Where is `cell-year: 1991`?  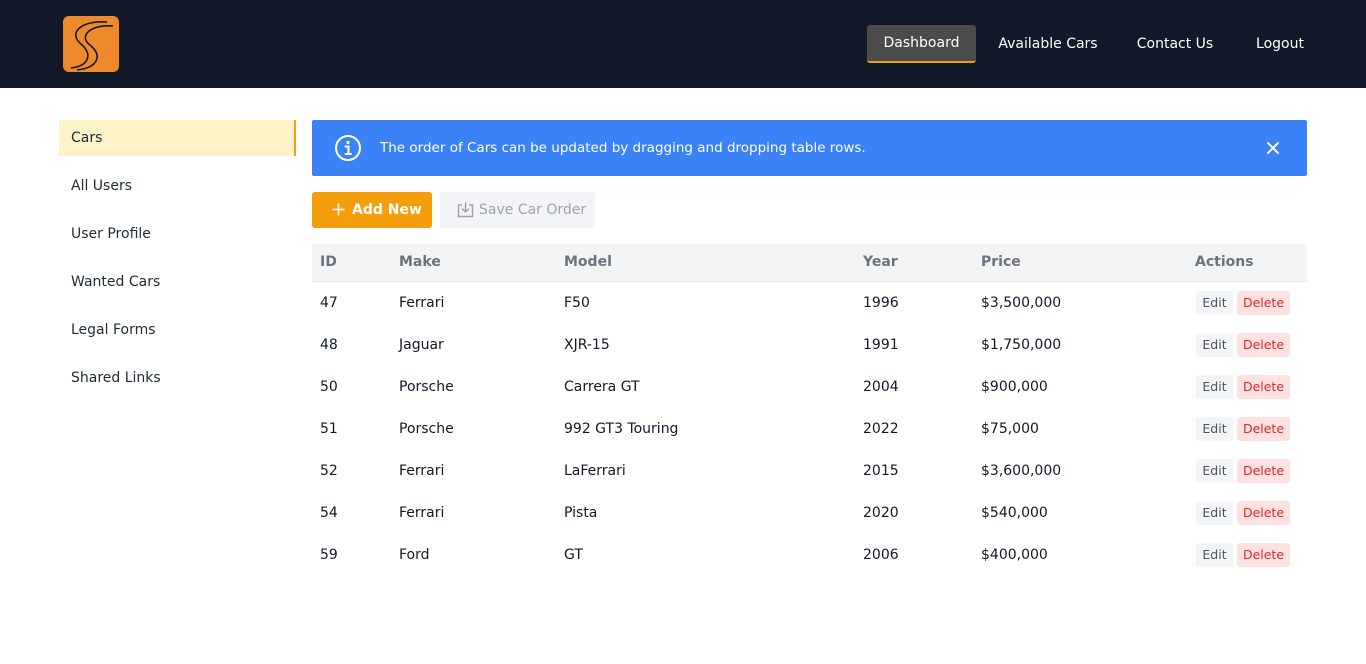
cell-year: 1991 is located at coordinates (881, 345).